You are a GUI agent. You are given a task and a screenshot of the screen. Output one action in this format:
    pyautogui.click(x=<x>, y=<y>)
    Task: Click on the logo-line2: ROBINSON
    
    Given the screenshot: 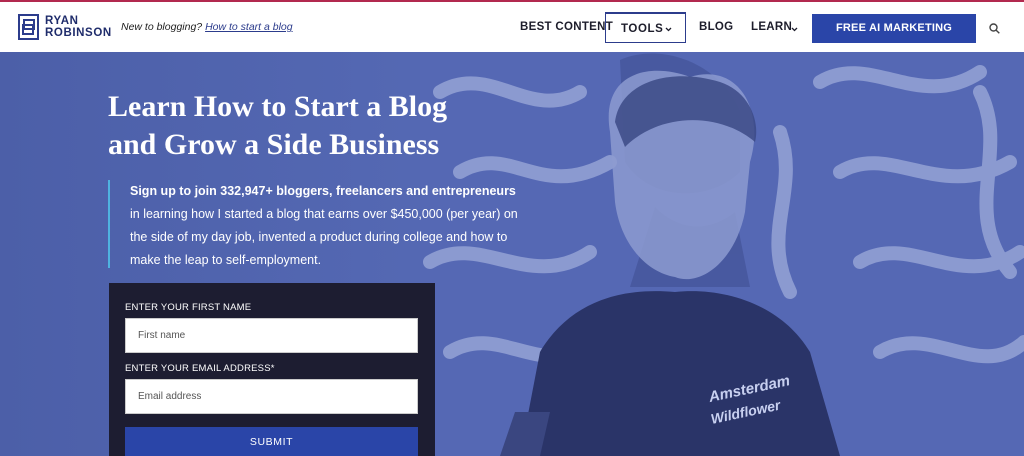 What is the action you would take?
    pyautogui.click(x=78, y=33)
    